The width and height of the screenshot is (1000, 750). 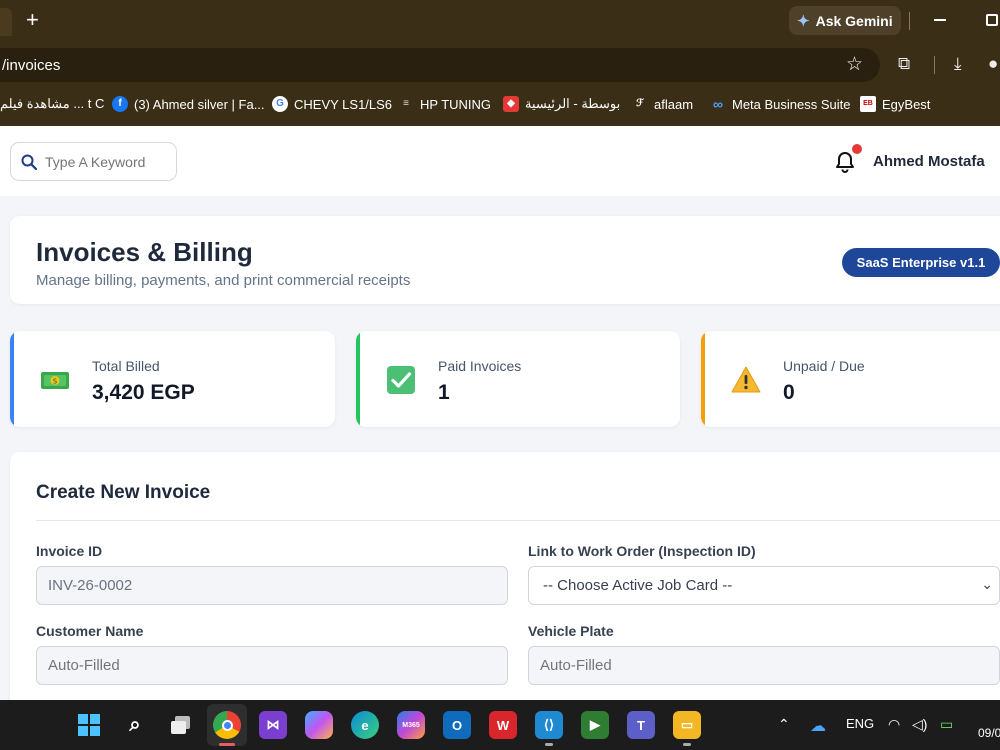 I want to click on browser-toolbar: /invoices ☆ ⧉ ⤓ ●, so click(x=500, y=64).